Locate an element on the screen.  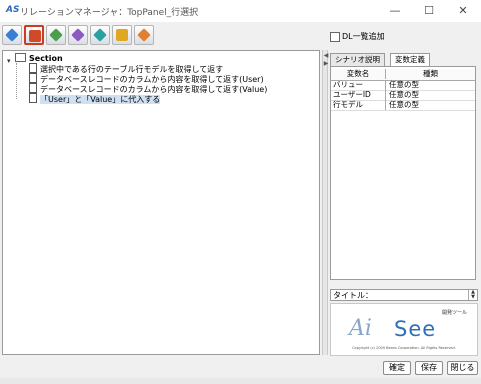
spinner-icon: ▲ ▼ is located at coordinates (472, 295).